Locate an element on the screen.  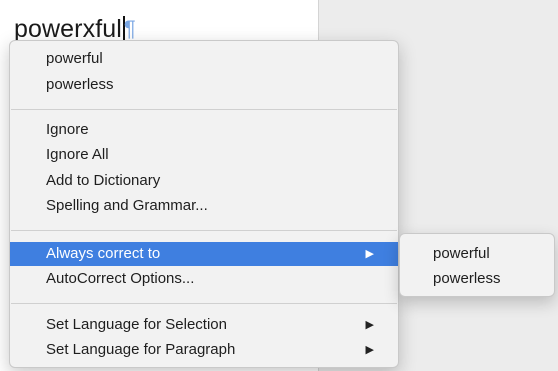
menu-item-label: Ignore All is located at coordinates (77, 154).